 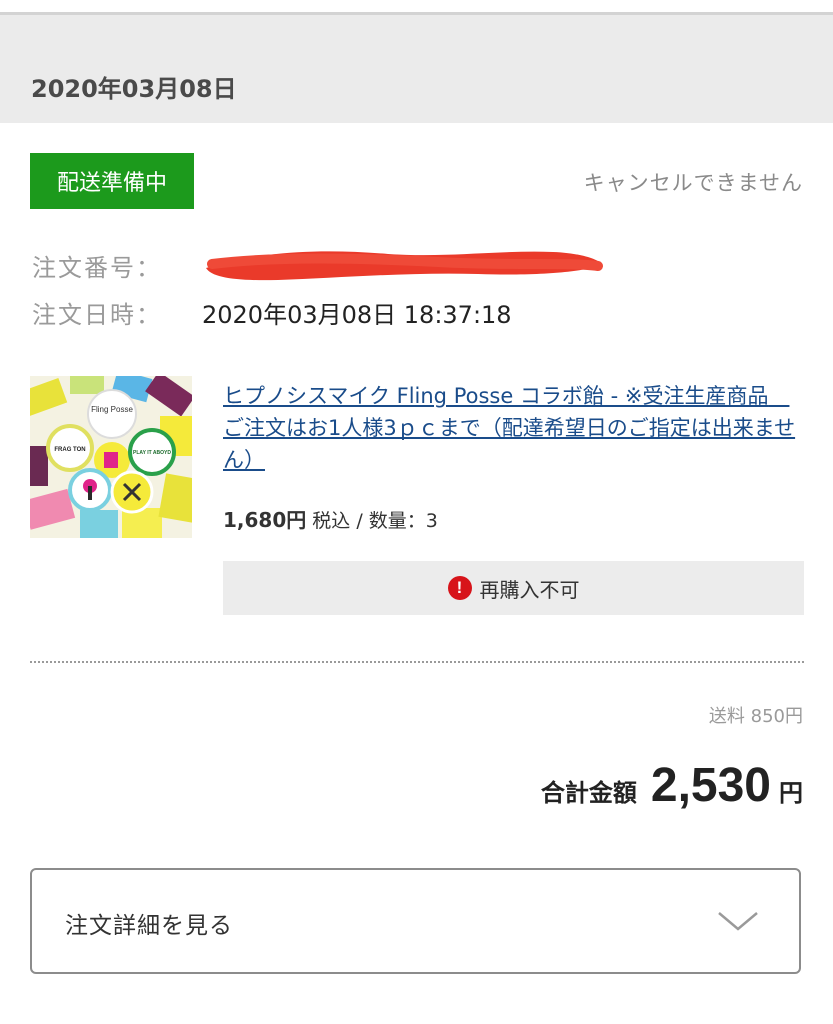 What do you see at coordinates (588, 793) in the screenshot?
I see `total-label: 合計金額` at bounding box center [588, 793].